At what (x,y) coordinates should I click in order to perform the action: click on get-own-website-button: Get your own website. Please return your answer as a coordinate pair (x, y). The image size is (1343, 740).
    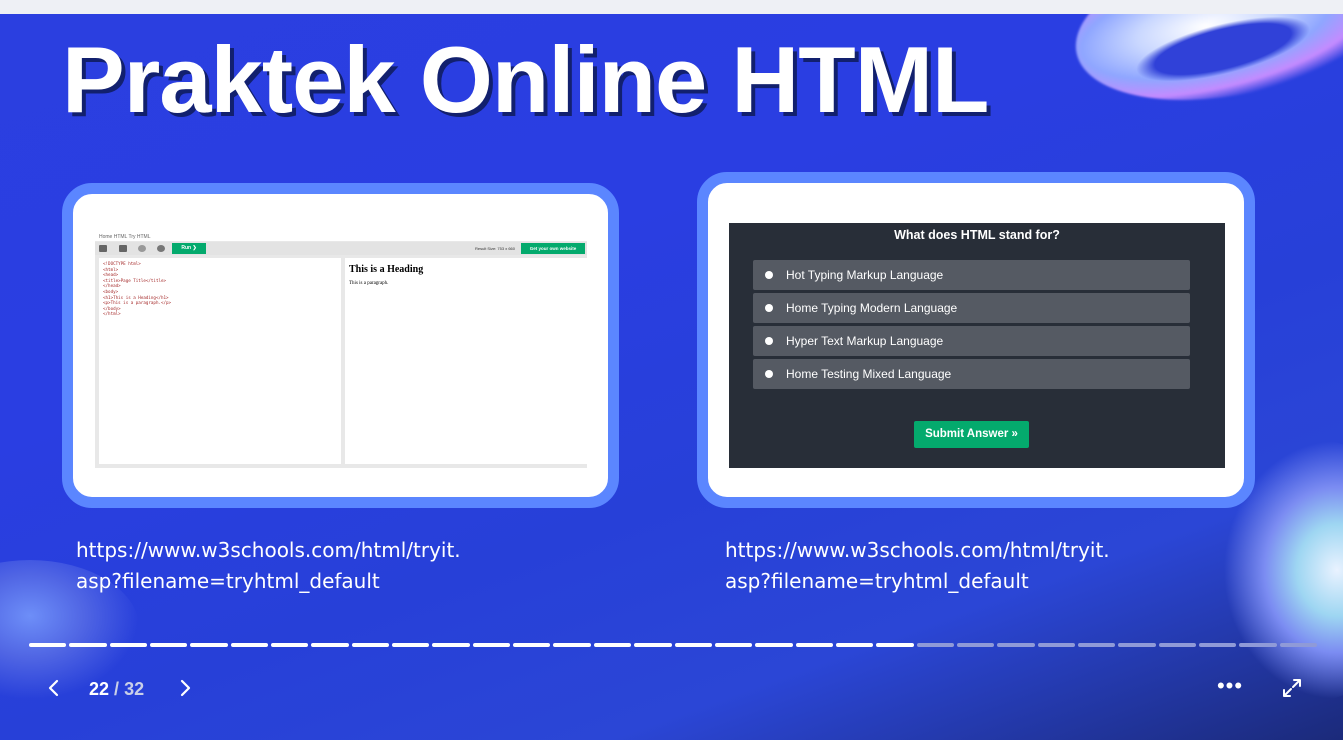
    Looking at the image, I should click on (553, 248).